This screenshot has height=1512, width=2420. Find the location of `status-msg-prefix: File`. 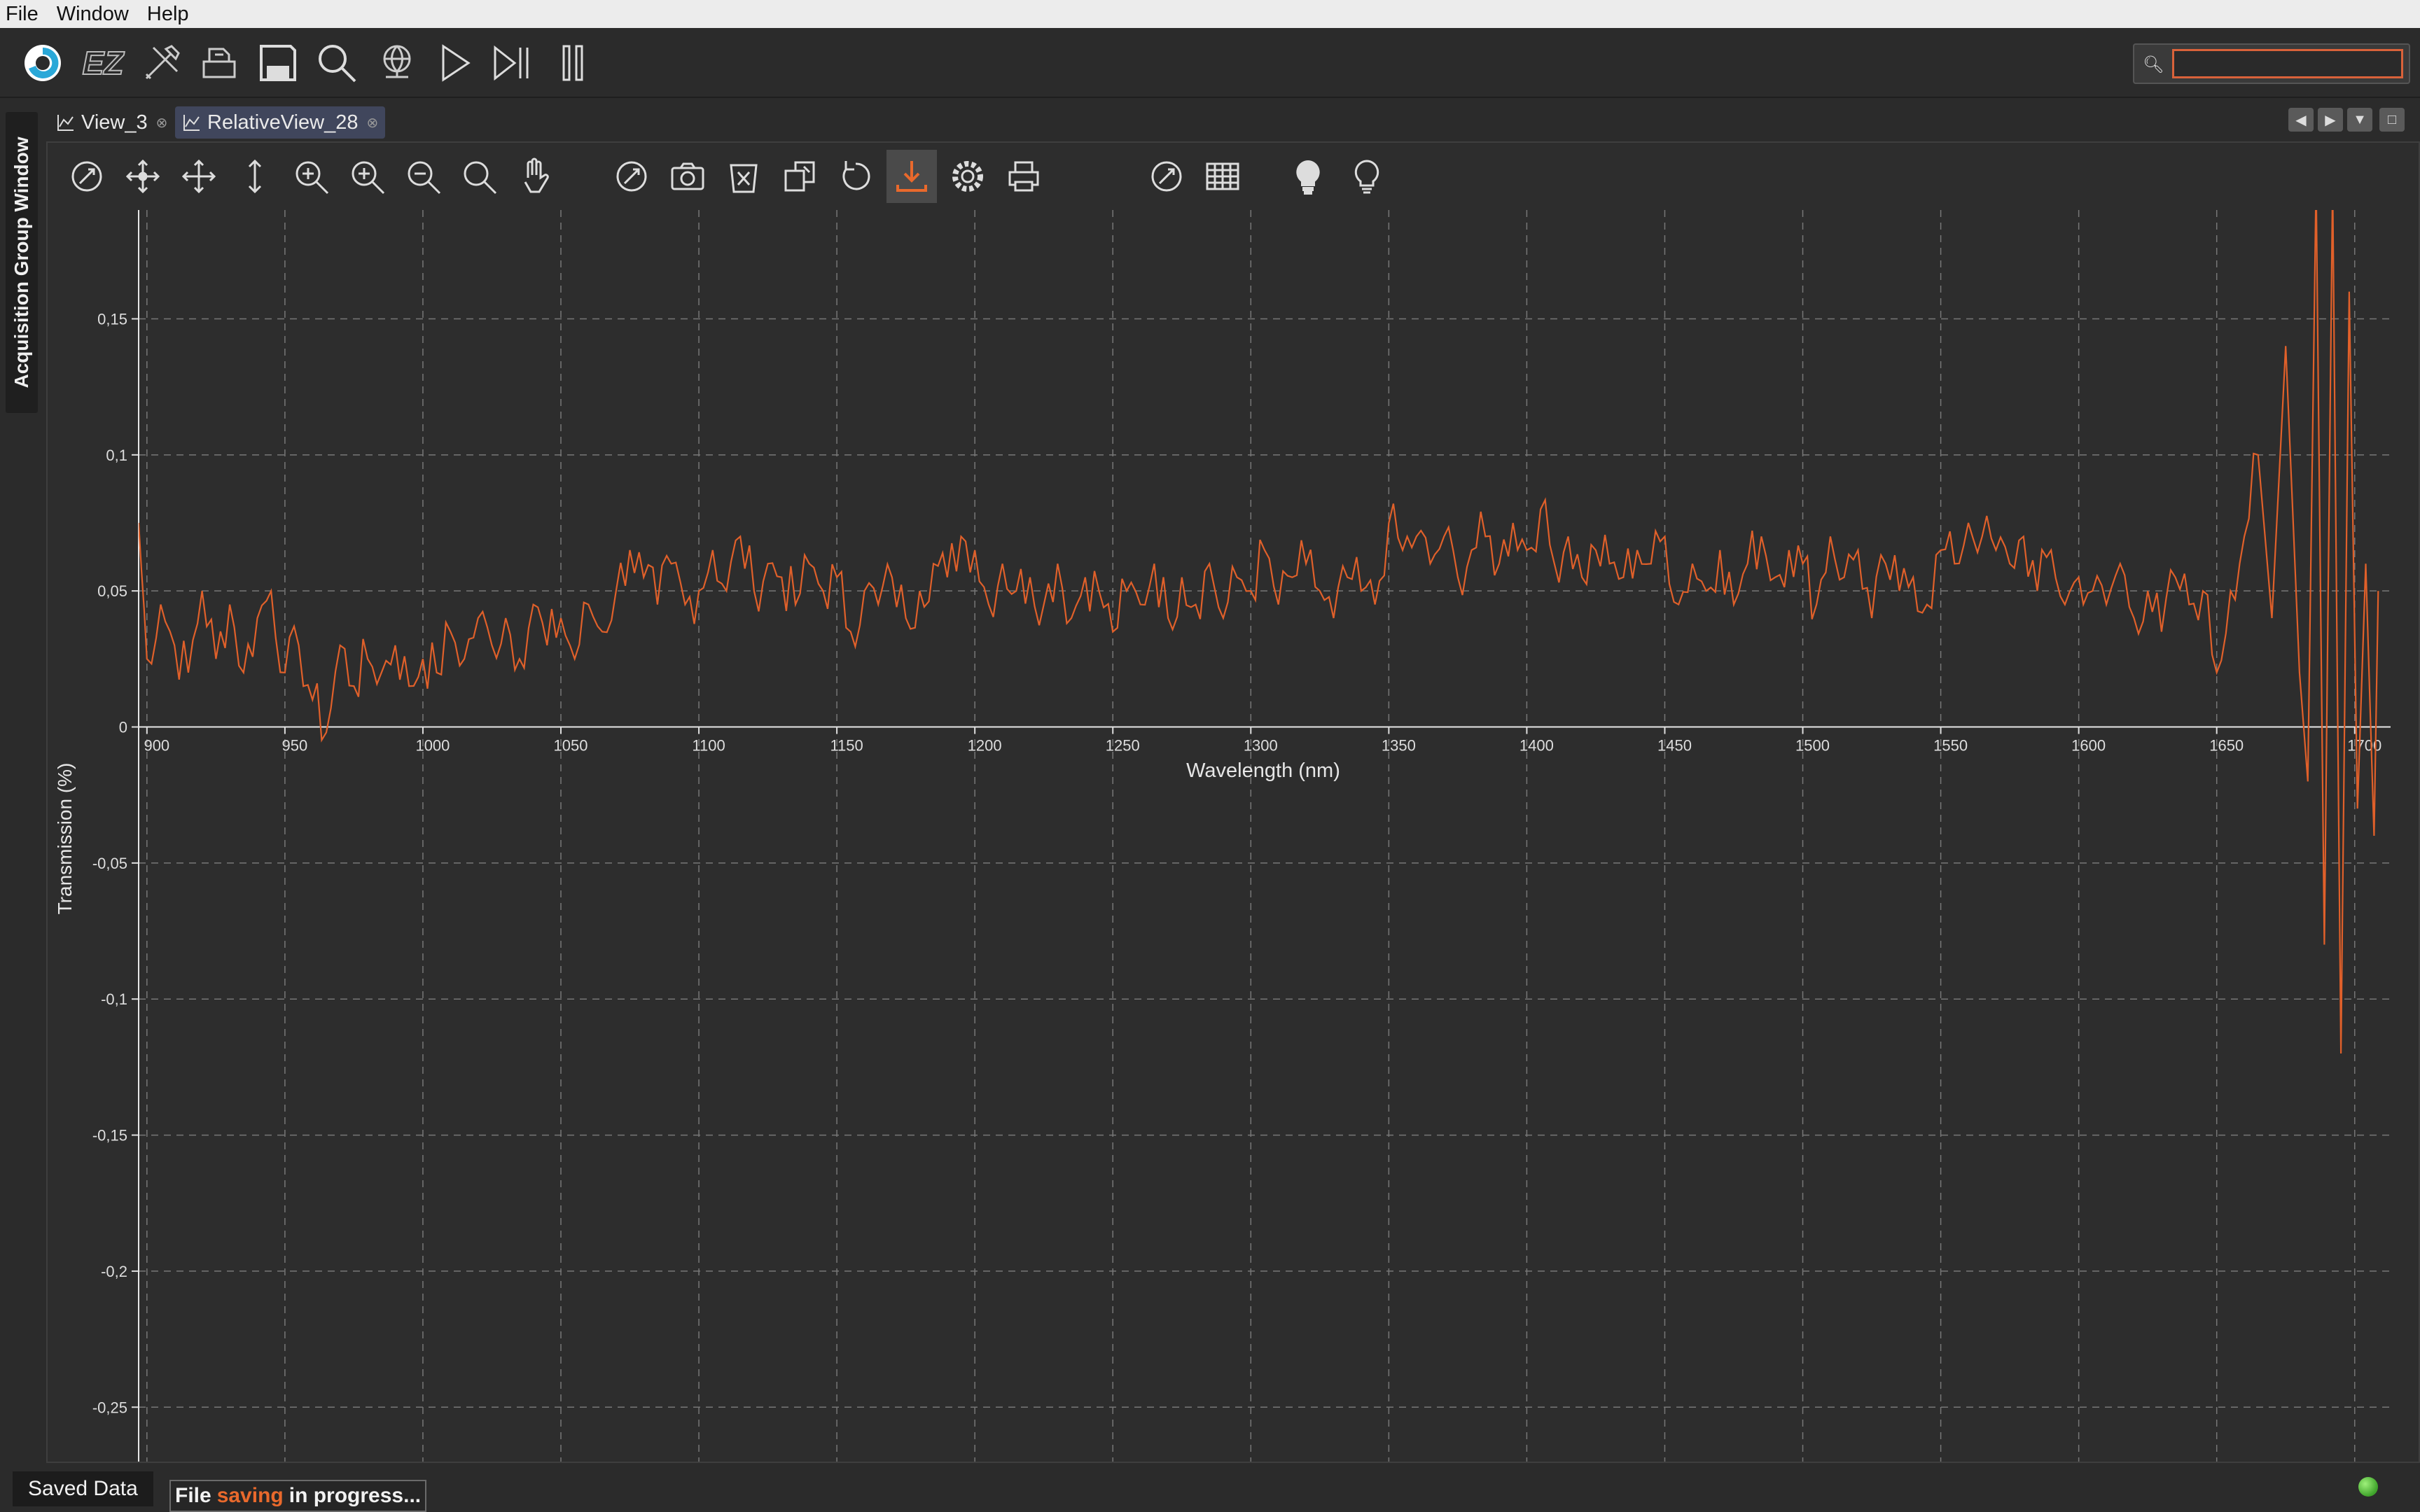

status-msg-prefix: File is located at coordinates (193, 1495).